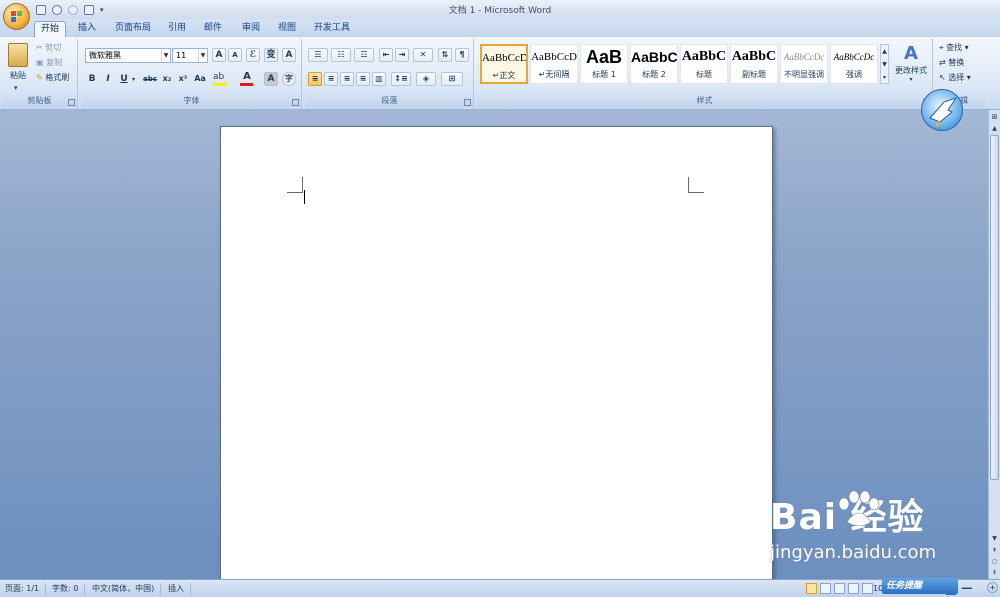 The image size is (1000, 597). I want to click on tab-references: 引用, so click(177, 29).